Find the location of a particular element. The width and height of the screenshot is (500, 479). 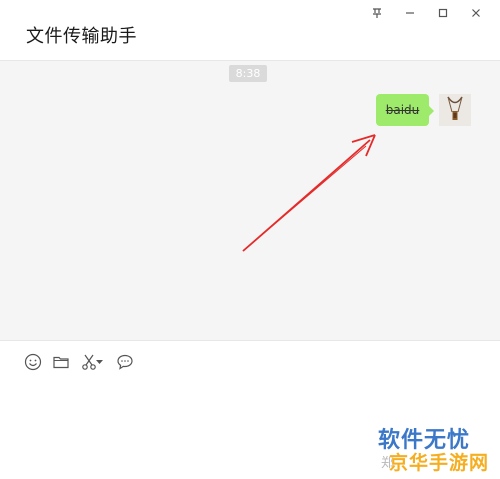

chat-history-icon is located at coordinates (125, 362).